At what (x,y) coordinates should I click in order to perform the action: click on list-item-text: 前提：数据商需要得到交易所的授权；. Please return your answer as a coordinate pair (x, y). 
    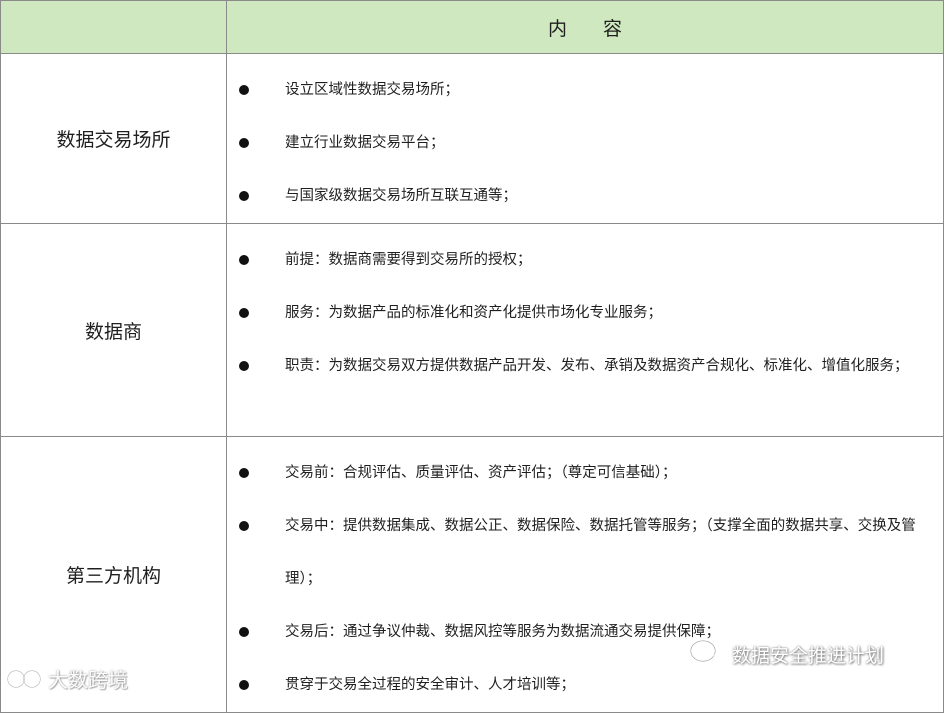
    Looking at the image, I should click on (408, 260).